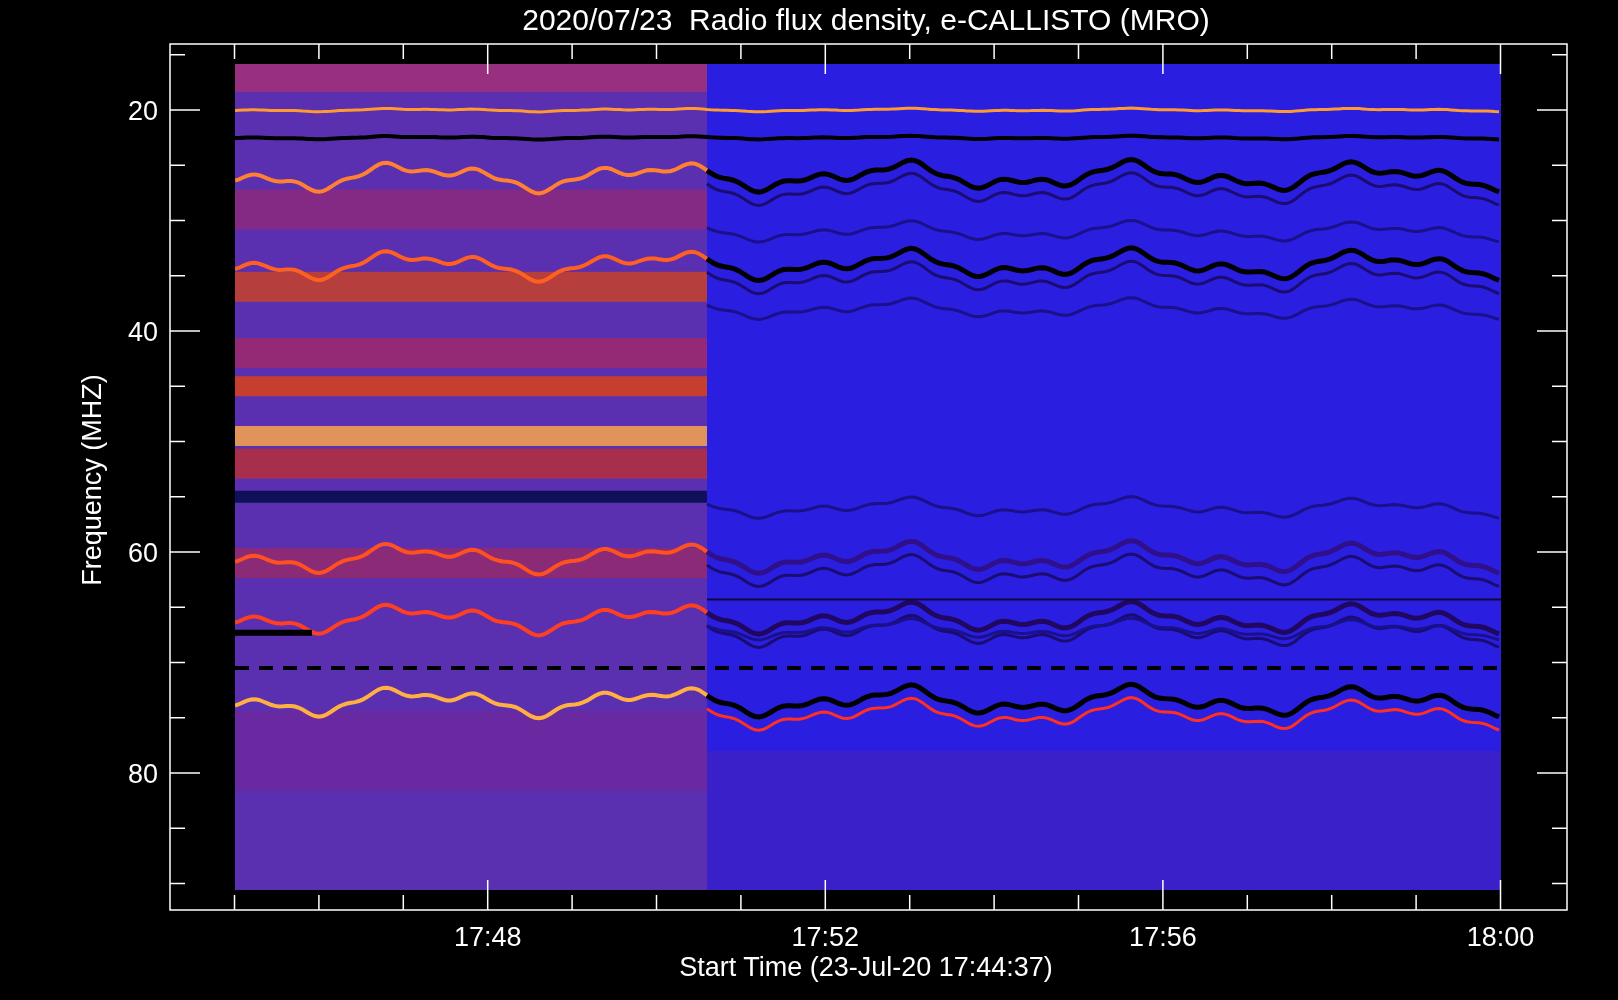 This screenshot has width=1618, height=1000. I want to click on x-tick-label: 18:00, so click(1500, 937).